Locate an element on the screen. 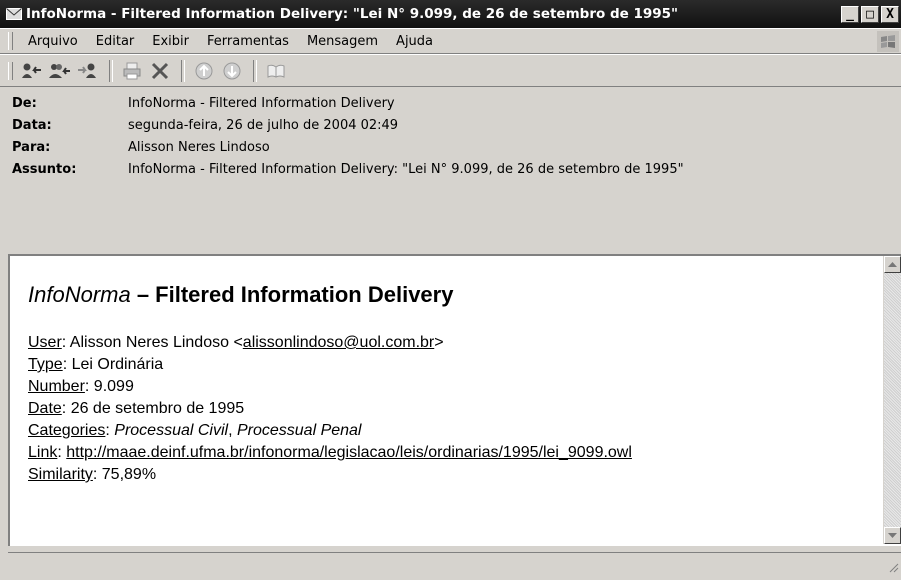 This screenshot has height=580, width=901. date-value: 26 de setembro de 1995 is located at coordinates (157, 408).